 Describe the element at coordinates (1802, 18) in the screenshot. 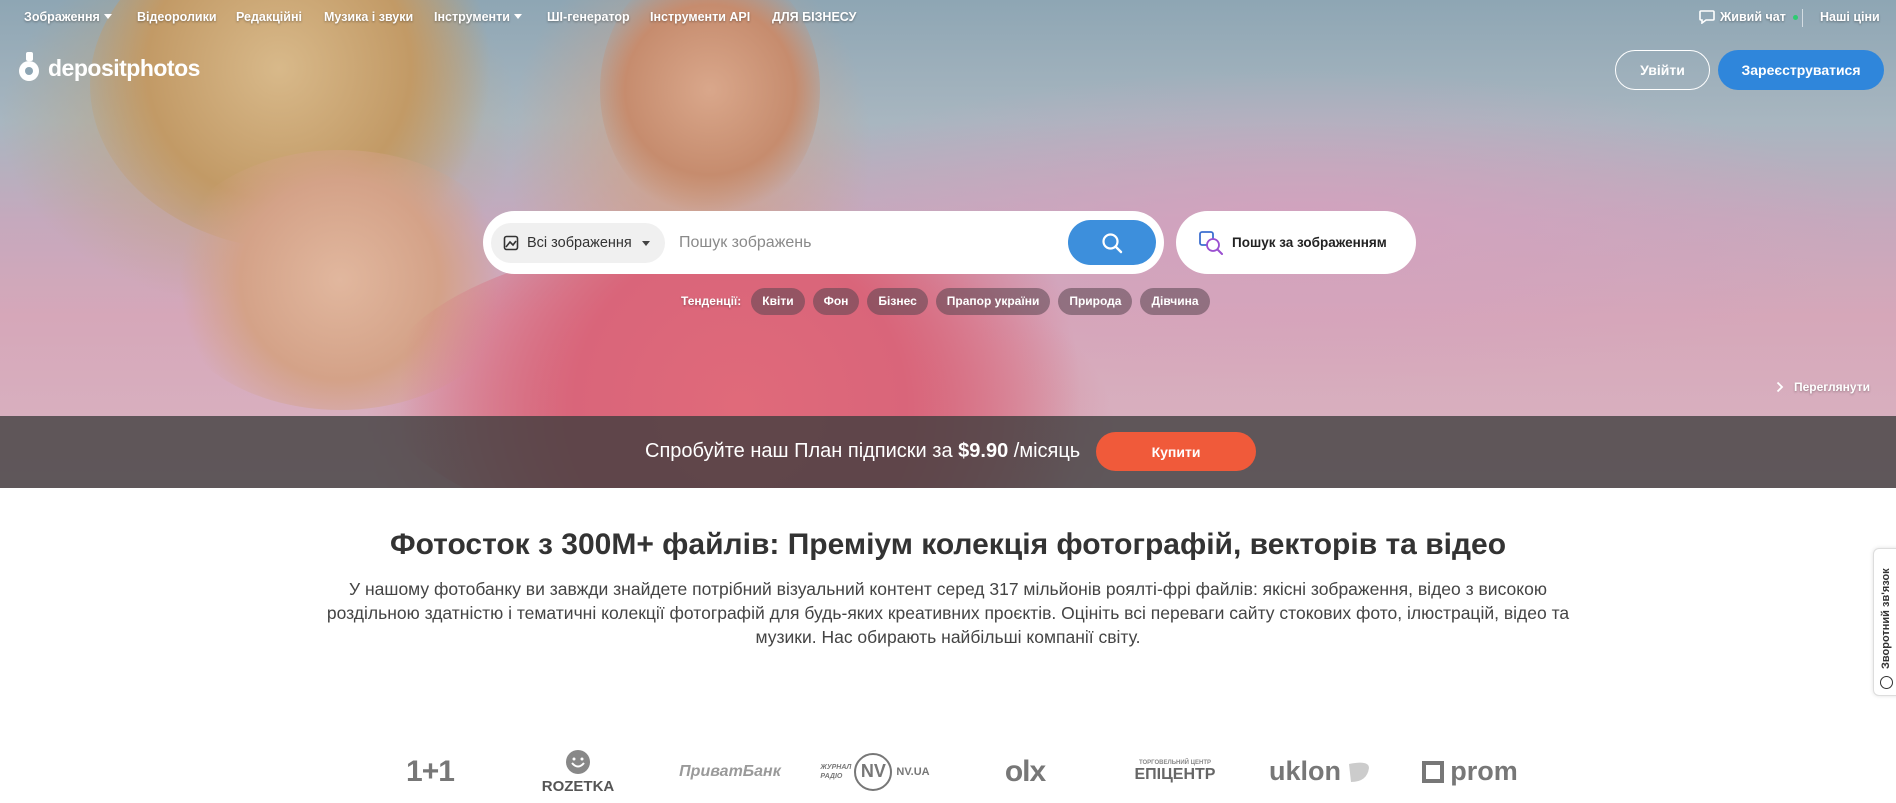

I see `nav-divider` at that location.